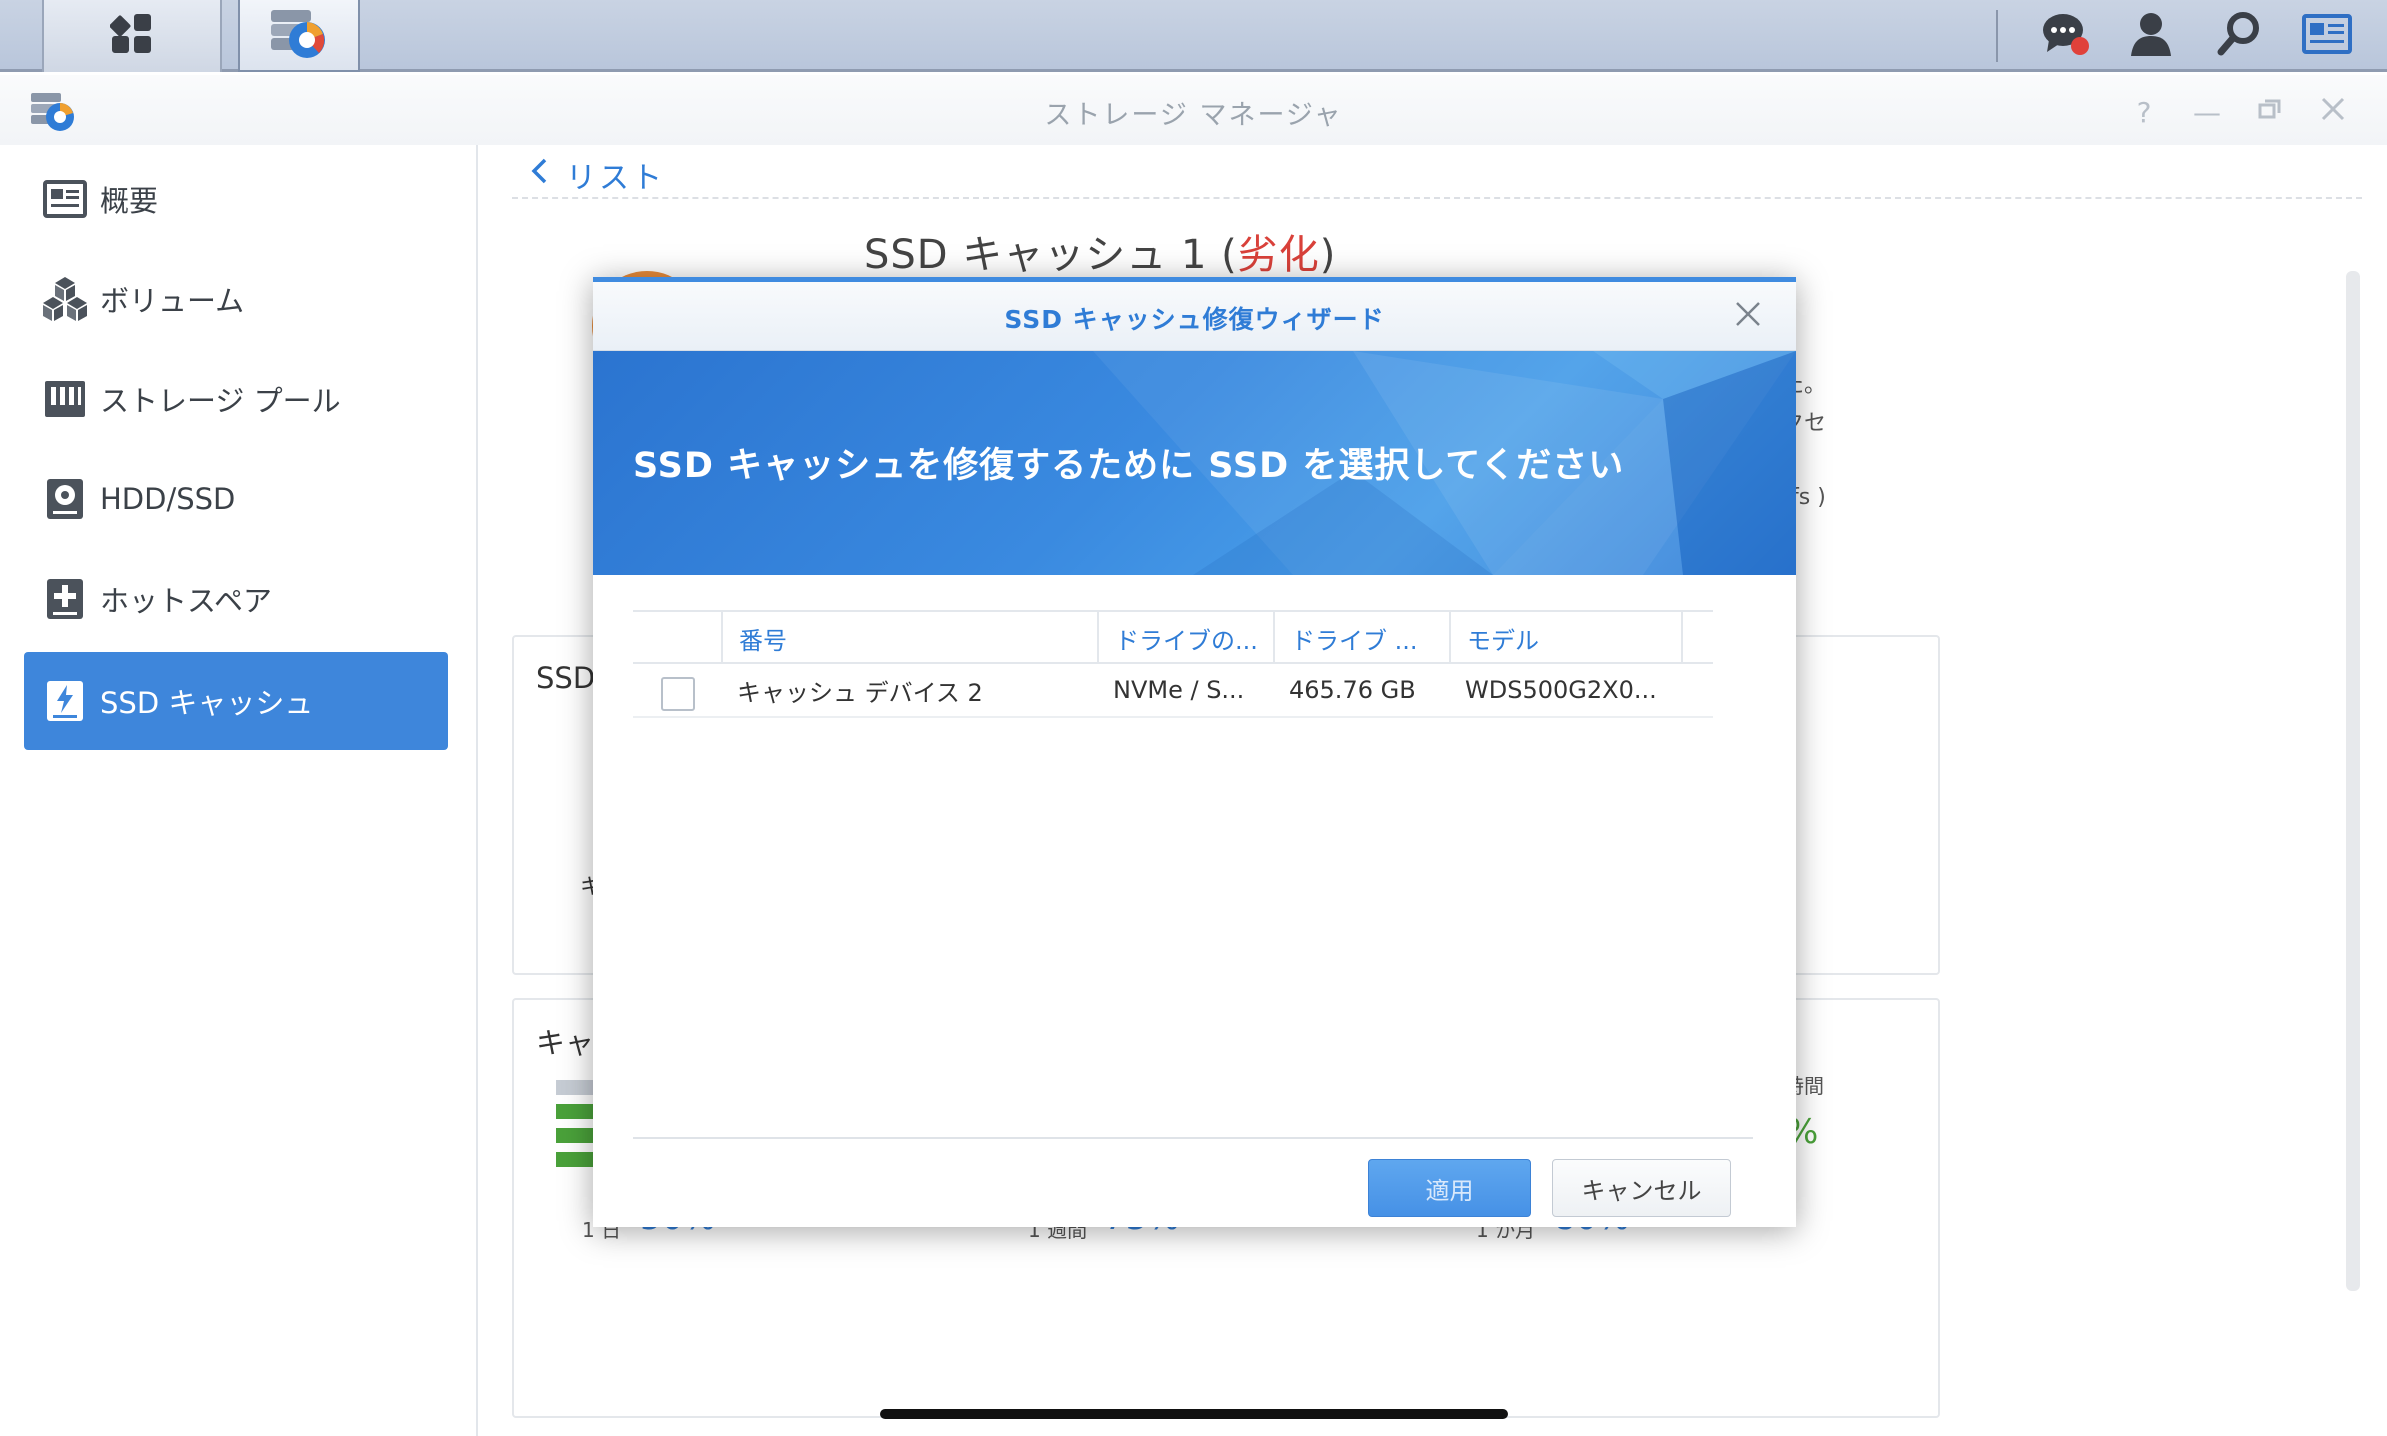 Image resolution: width=2387 pixels, height=1436 pixels. I want to click on notification-button, so click(2065, 36).